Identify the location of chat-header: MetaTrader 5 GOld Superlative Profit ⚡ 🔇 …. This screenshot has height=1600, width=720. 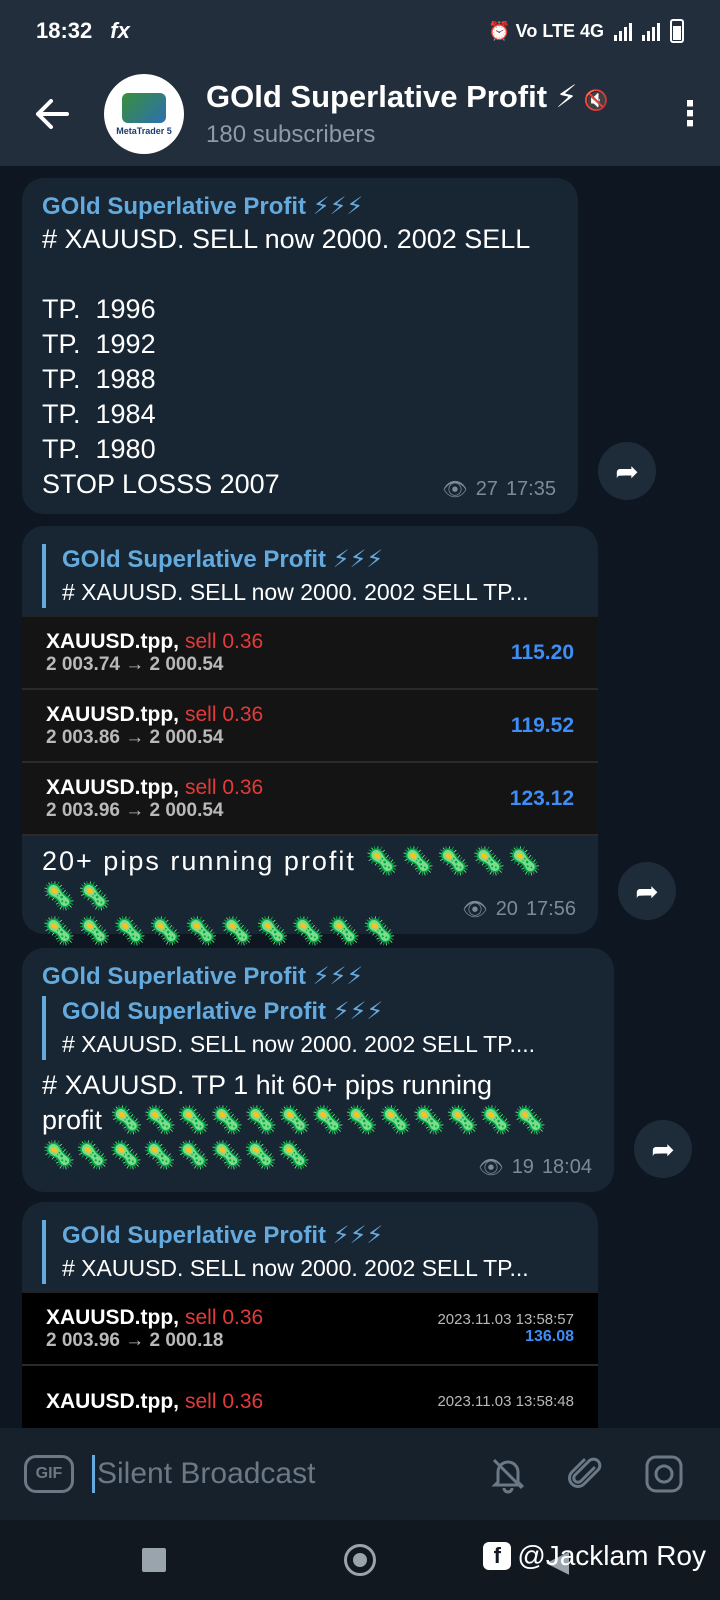
(360, 114).